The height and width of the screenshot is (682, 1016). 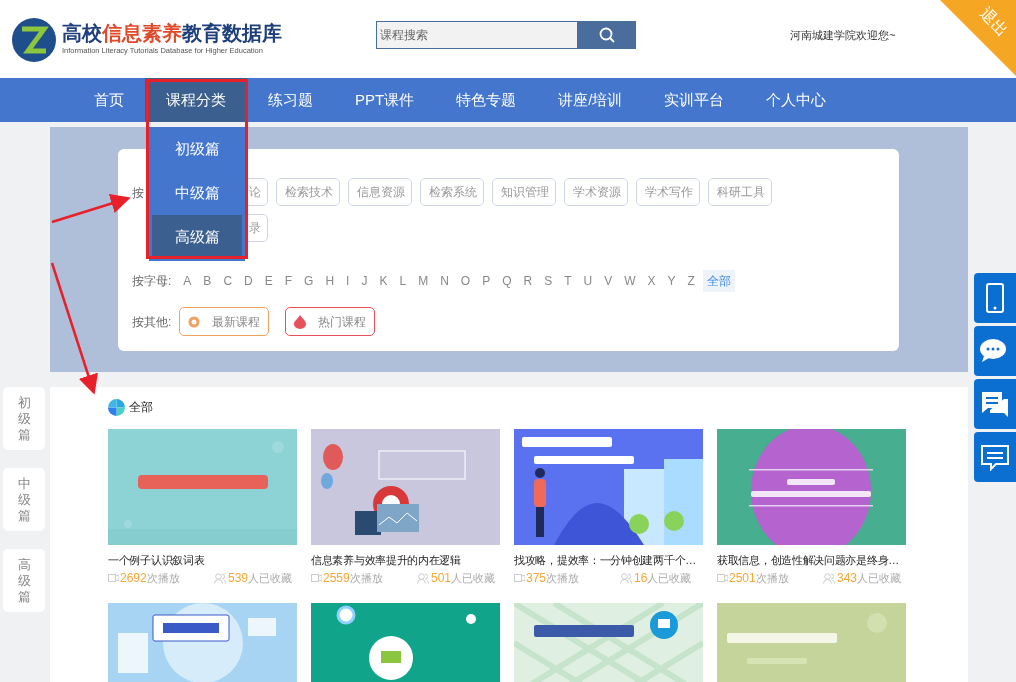 What do you see at coordinates (385, 100) in the screenshot?
I see `nav-tab: PPT课件` at bounding box center [385, 100].